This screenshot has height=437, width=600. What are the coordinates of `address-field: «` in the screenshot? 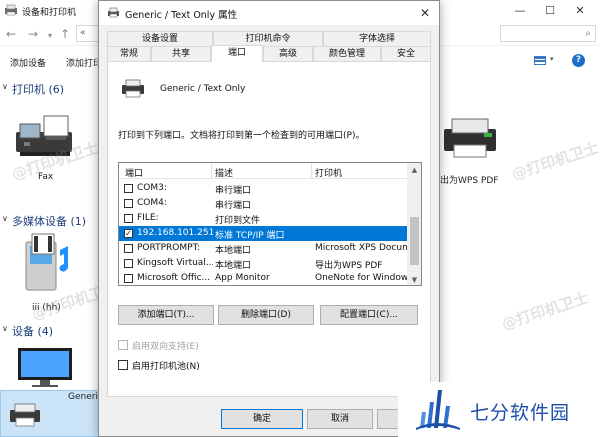 It's located at (88, 33).